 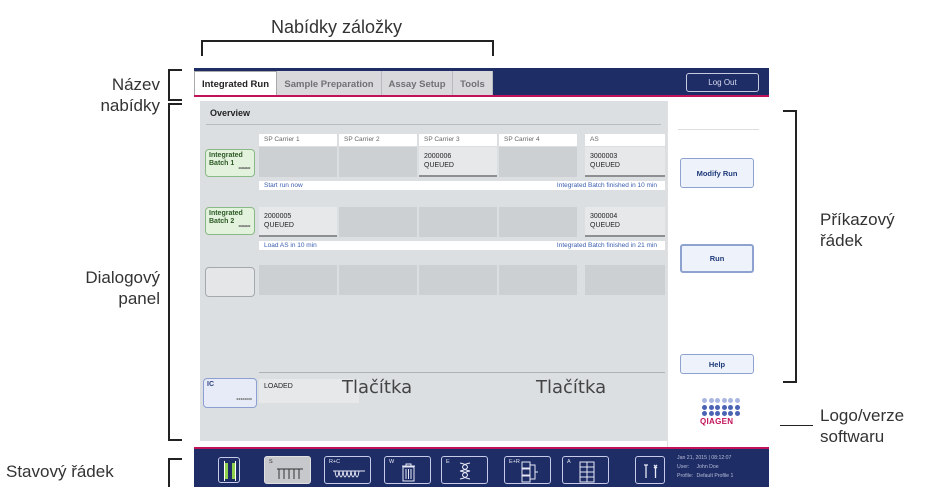 I want to click on batch-1-cell-as: 3000003 QUEUED, so click(x=625, y=162).